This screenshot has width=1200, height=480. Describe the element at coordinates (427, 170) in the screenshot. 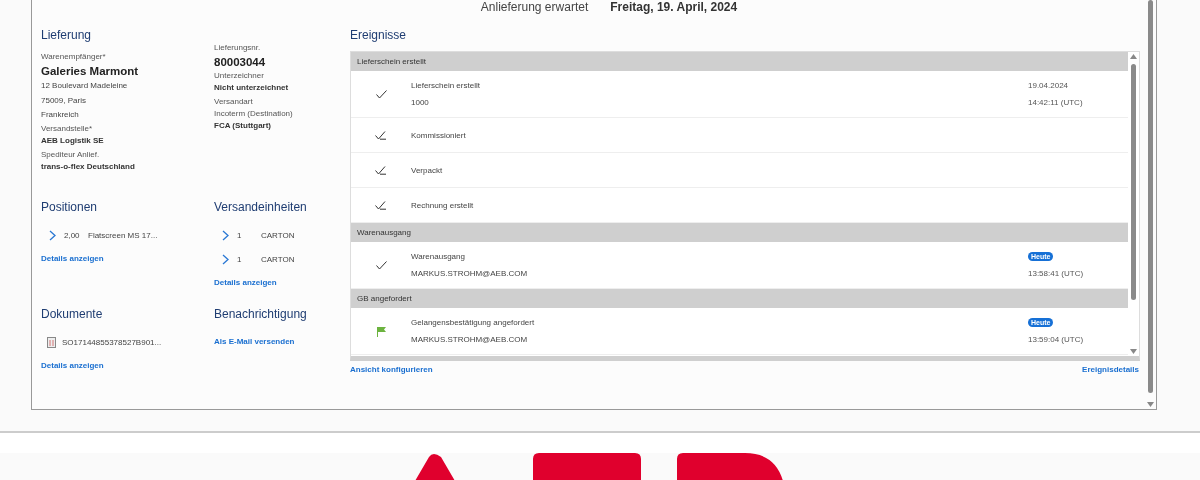

I see `event-title: Verpackt` at that location.